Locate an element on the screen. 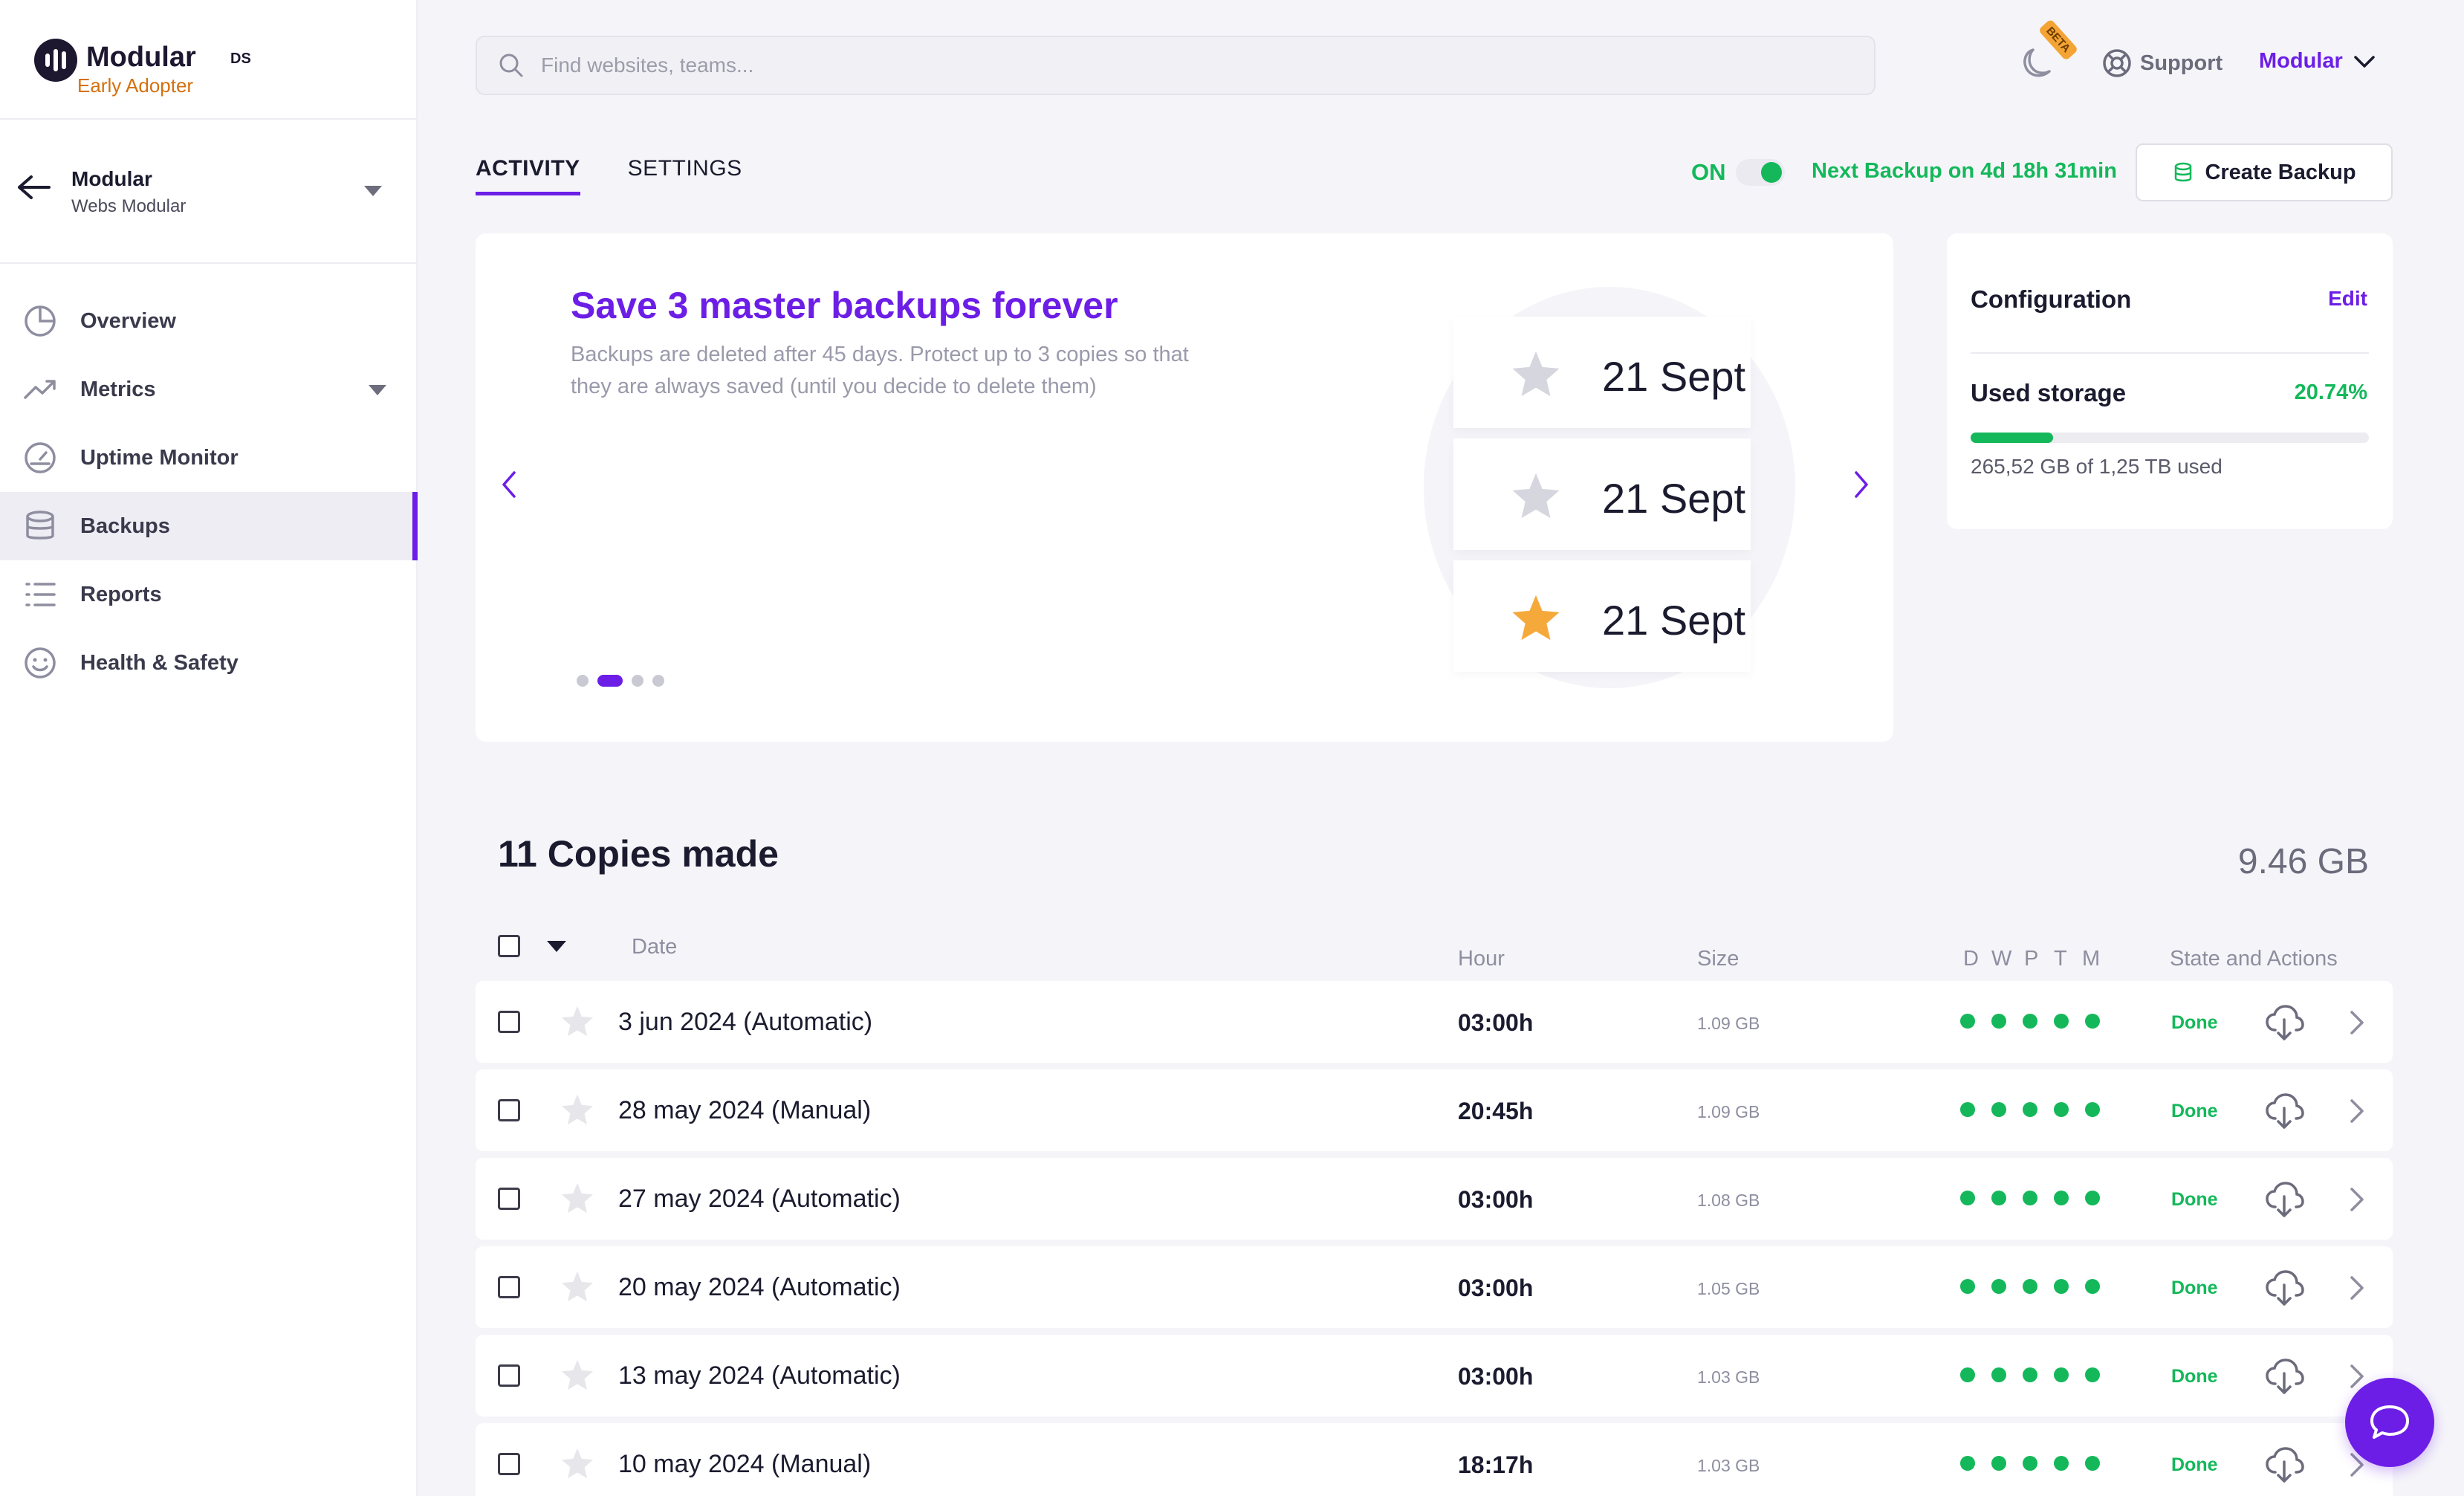 This screenshot has width=2464, height=1496. support-link: Support is located at coordinates (2162, 64).